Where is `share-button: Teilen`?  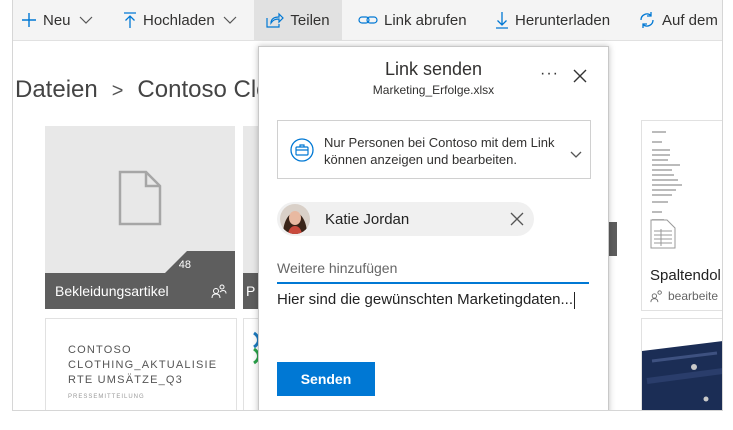
share-button: Teilen is located at coordinates (298, 20).